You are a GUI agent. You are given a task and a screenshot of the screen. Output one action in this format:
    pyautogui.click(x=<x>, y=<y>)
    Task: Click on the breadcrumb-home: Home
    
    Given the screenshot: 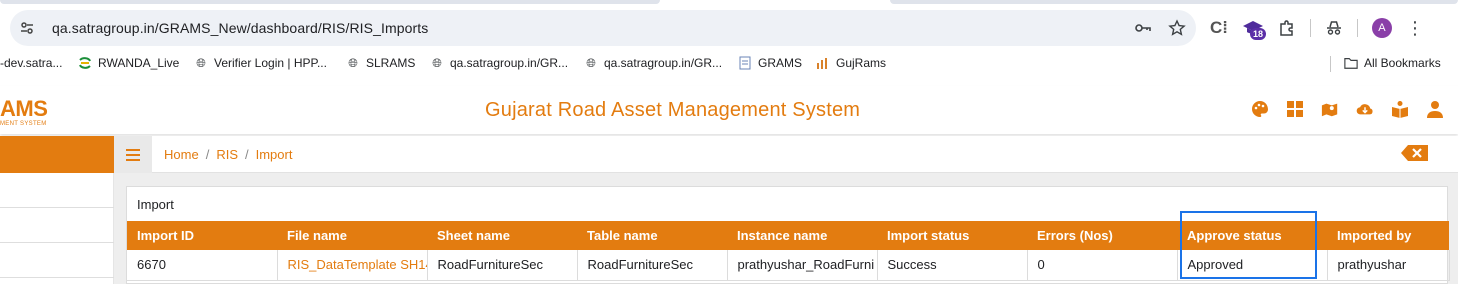 What is the action you would take?
    pyautogui.click(x=181, y=154)
    